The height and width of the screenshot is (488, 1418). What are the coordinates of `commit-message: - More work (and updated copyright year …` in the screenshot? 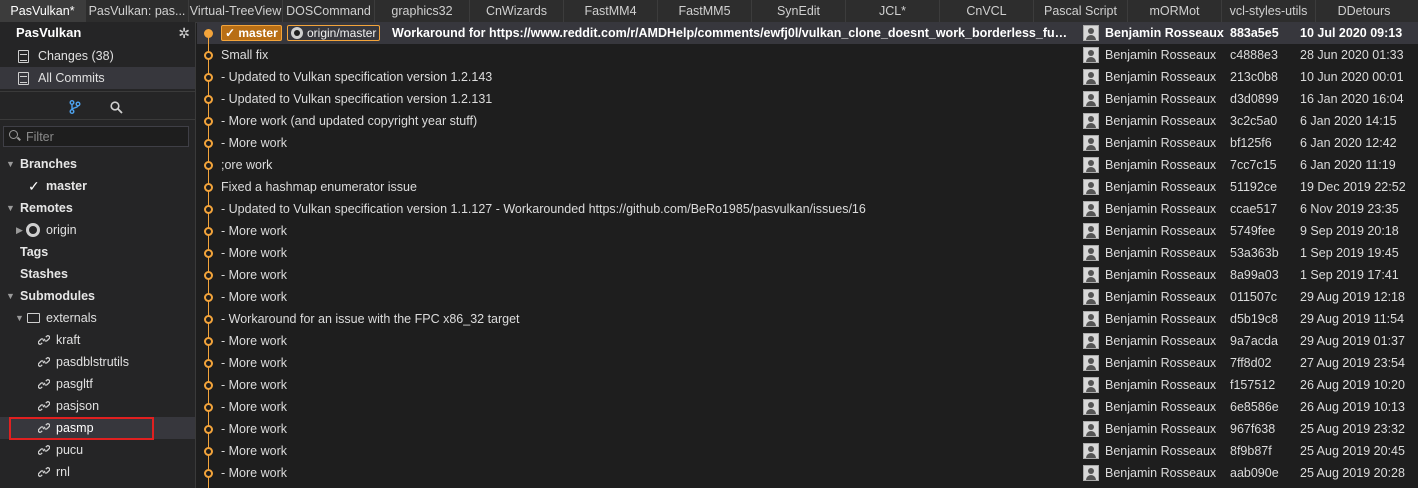 It's located at (349, 121).